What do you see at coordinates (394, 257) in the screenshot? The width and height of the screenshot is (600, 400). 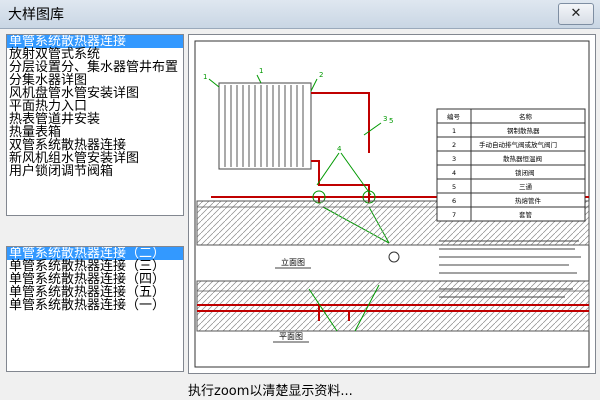 I see `section-marker` at bounding box center [394, 257].